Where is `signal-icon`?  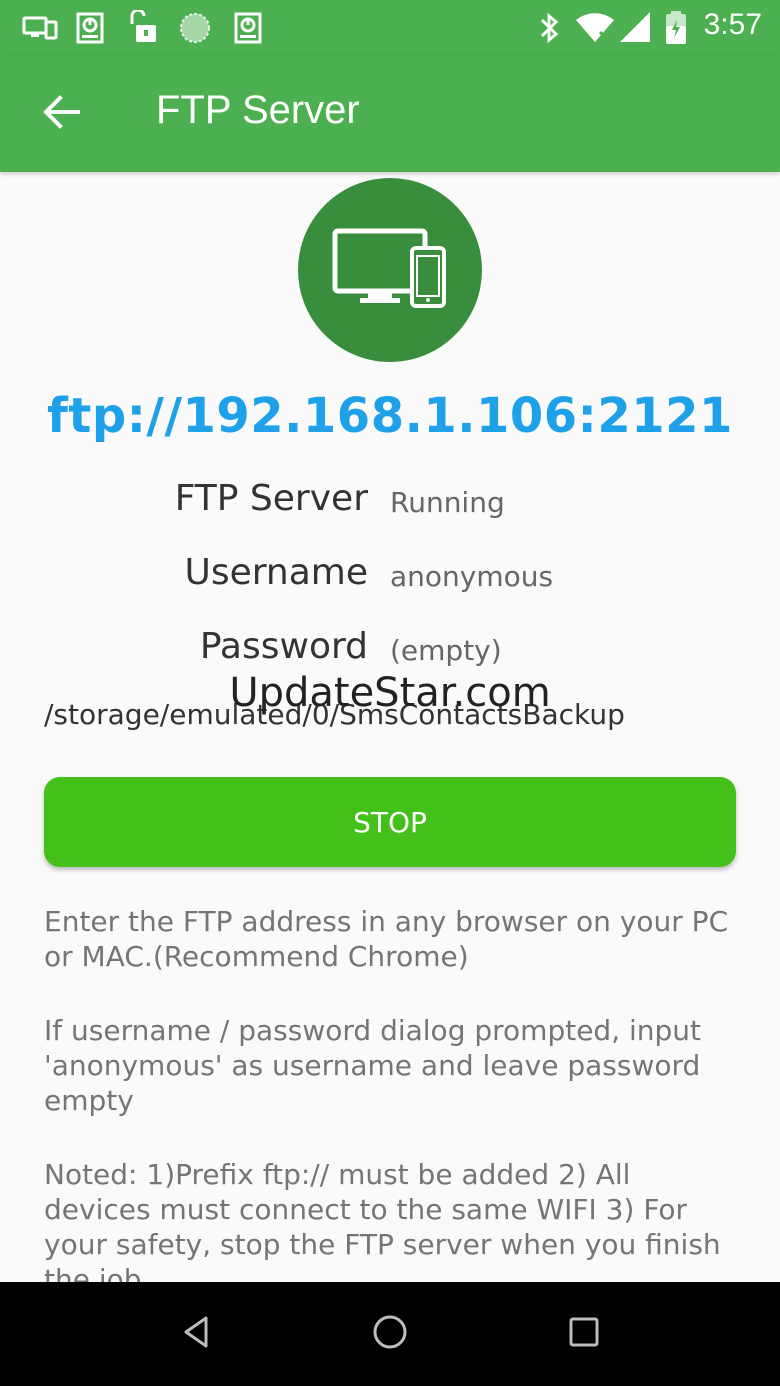
signal-icon is located at coordinates (635, 30).